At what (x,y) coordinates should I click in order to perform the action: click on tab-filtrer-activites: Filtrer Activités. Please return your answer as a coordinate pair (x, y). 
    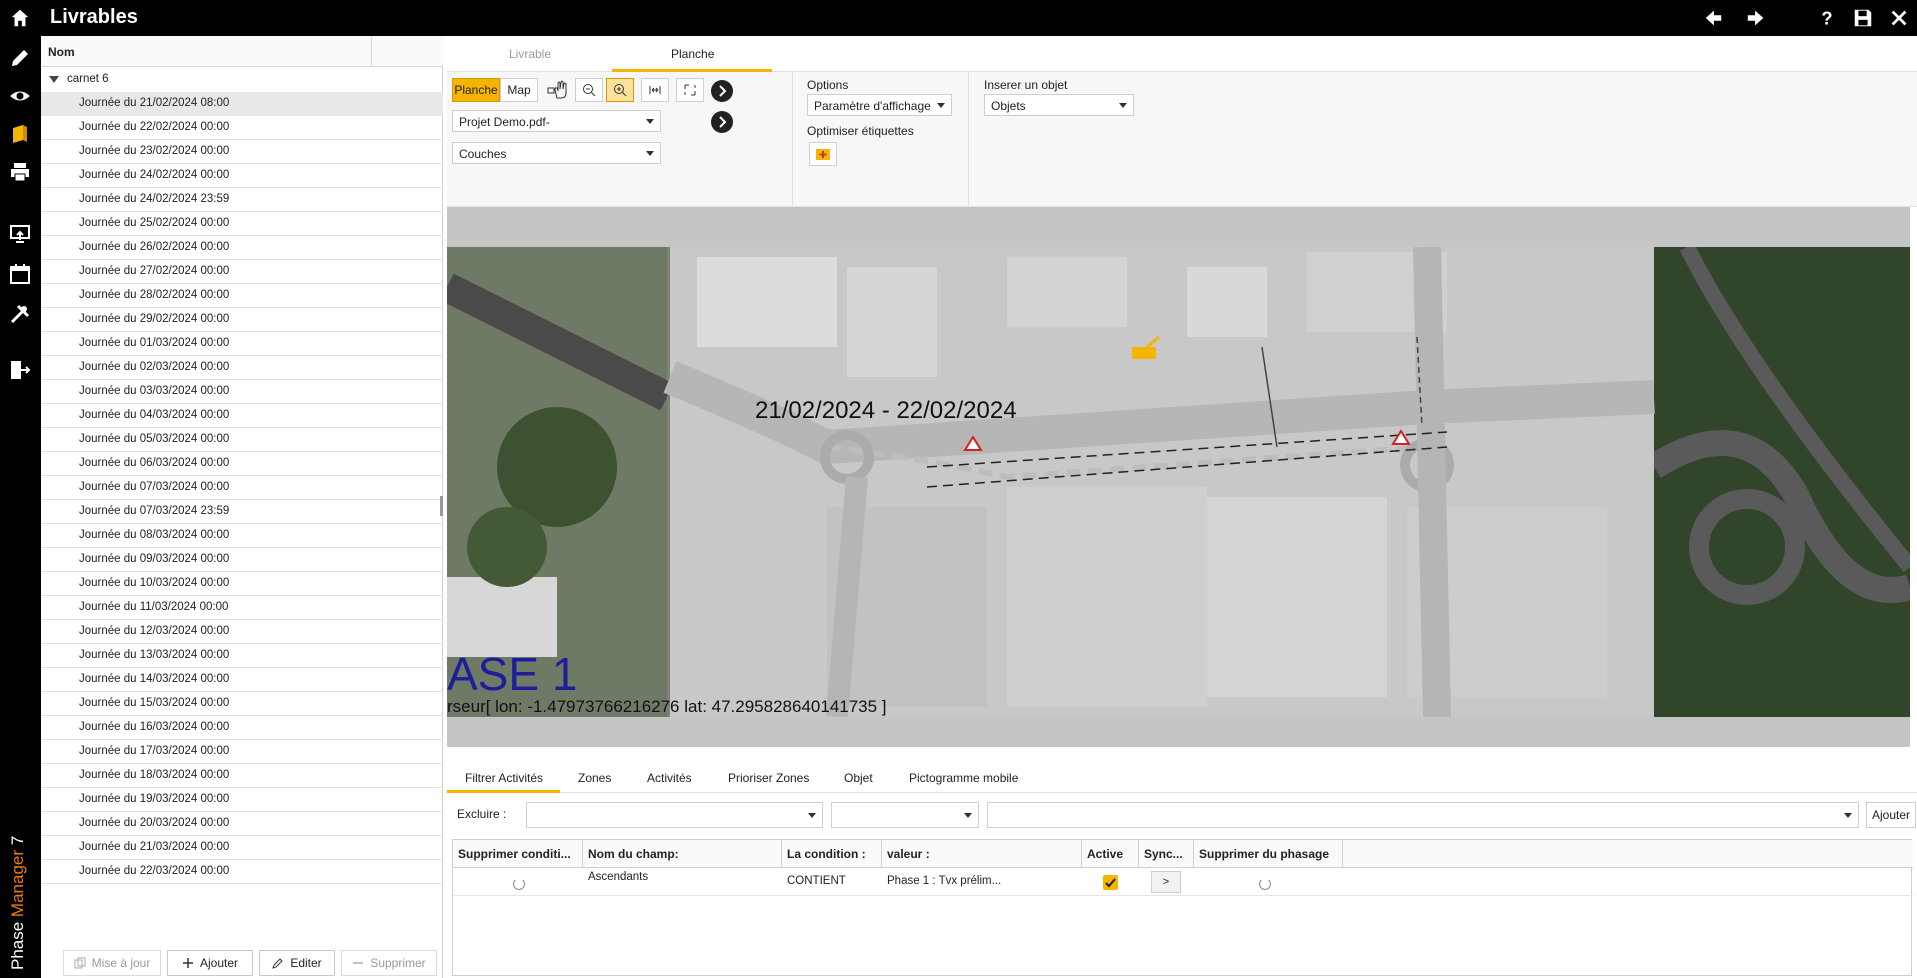
    Looking at the image, I should click on (504, 778).